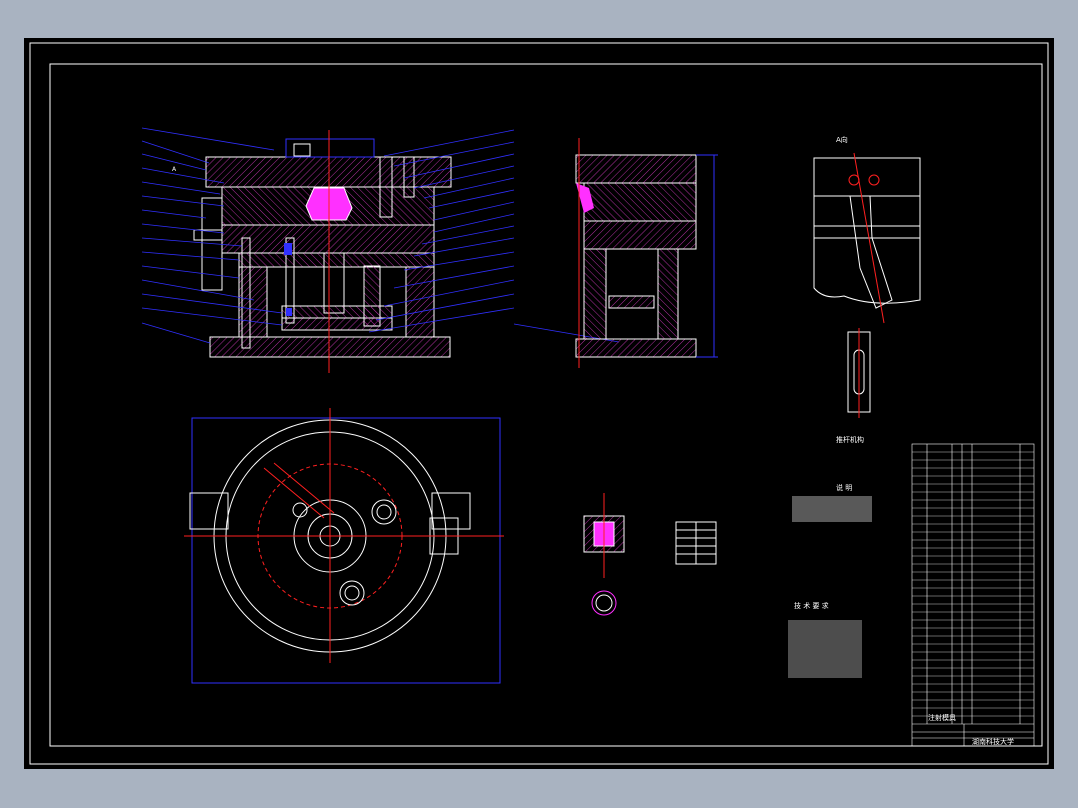 The image size is (1078, 808). What do you see at coordinates (830, 580) in the screenshot?
I see `notes-block: 说 明 技 术 要 求` at bounding box center [830, 580].